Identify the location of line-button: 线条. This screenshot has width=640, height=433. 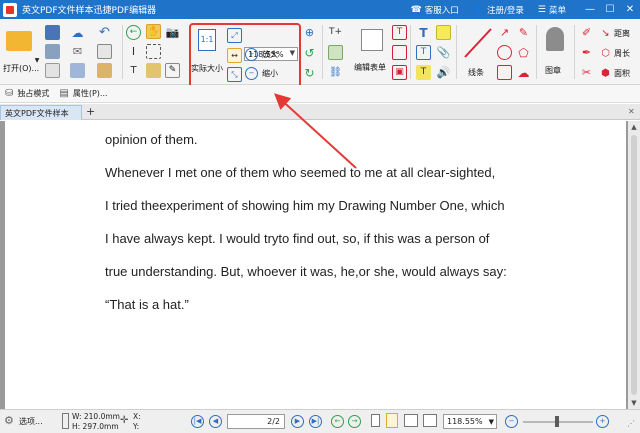
(478, 54).